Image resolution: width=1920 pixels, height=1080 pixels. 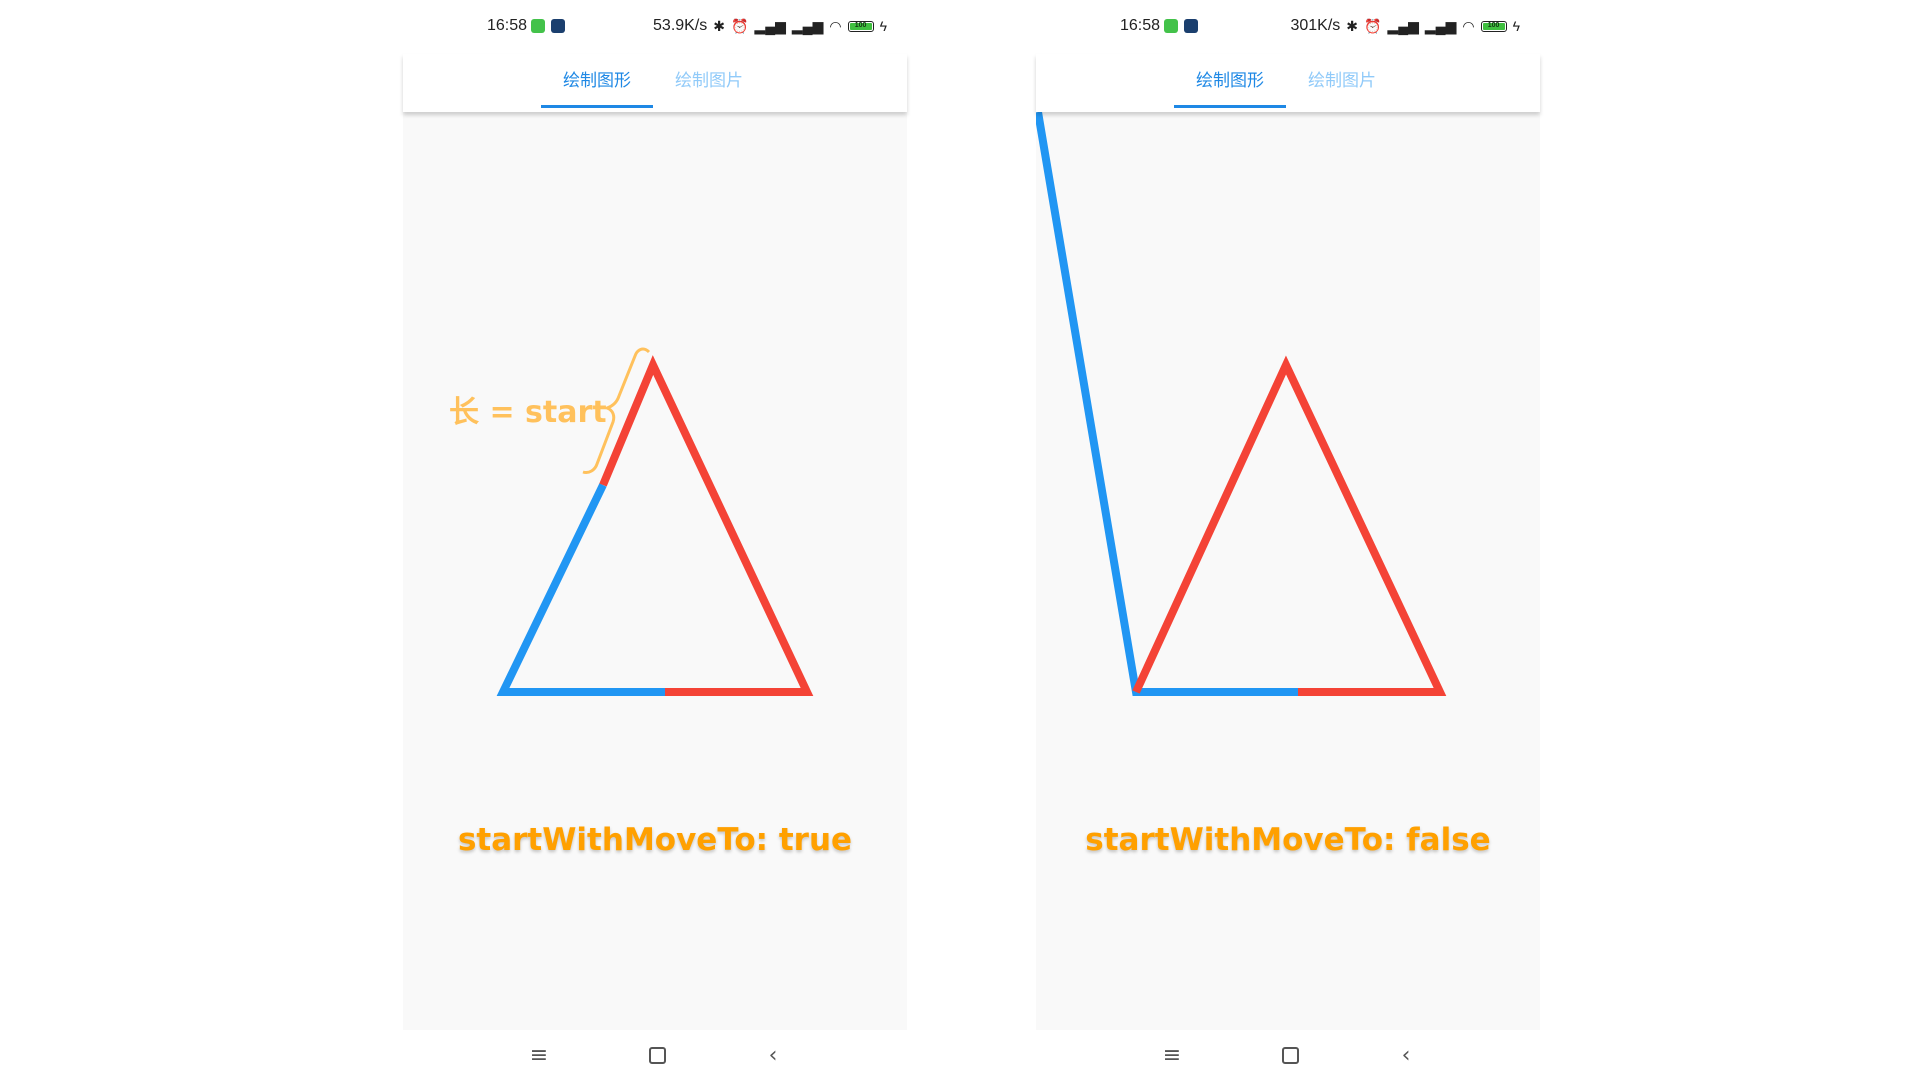 What do you see at coordinates (680, 25) in the screenshot?
I see `network-speed: 53.9K/s` at bounding box center [680, 25].